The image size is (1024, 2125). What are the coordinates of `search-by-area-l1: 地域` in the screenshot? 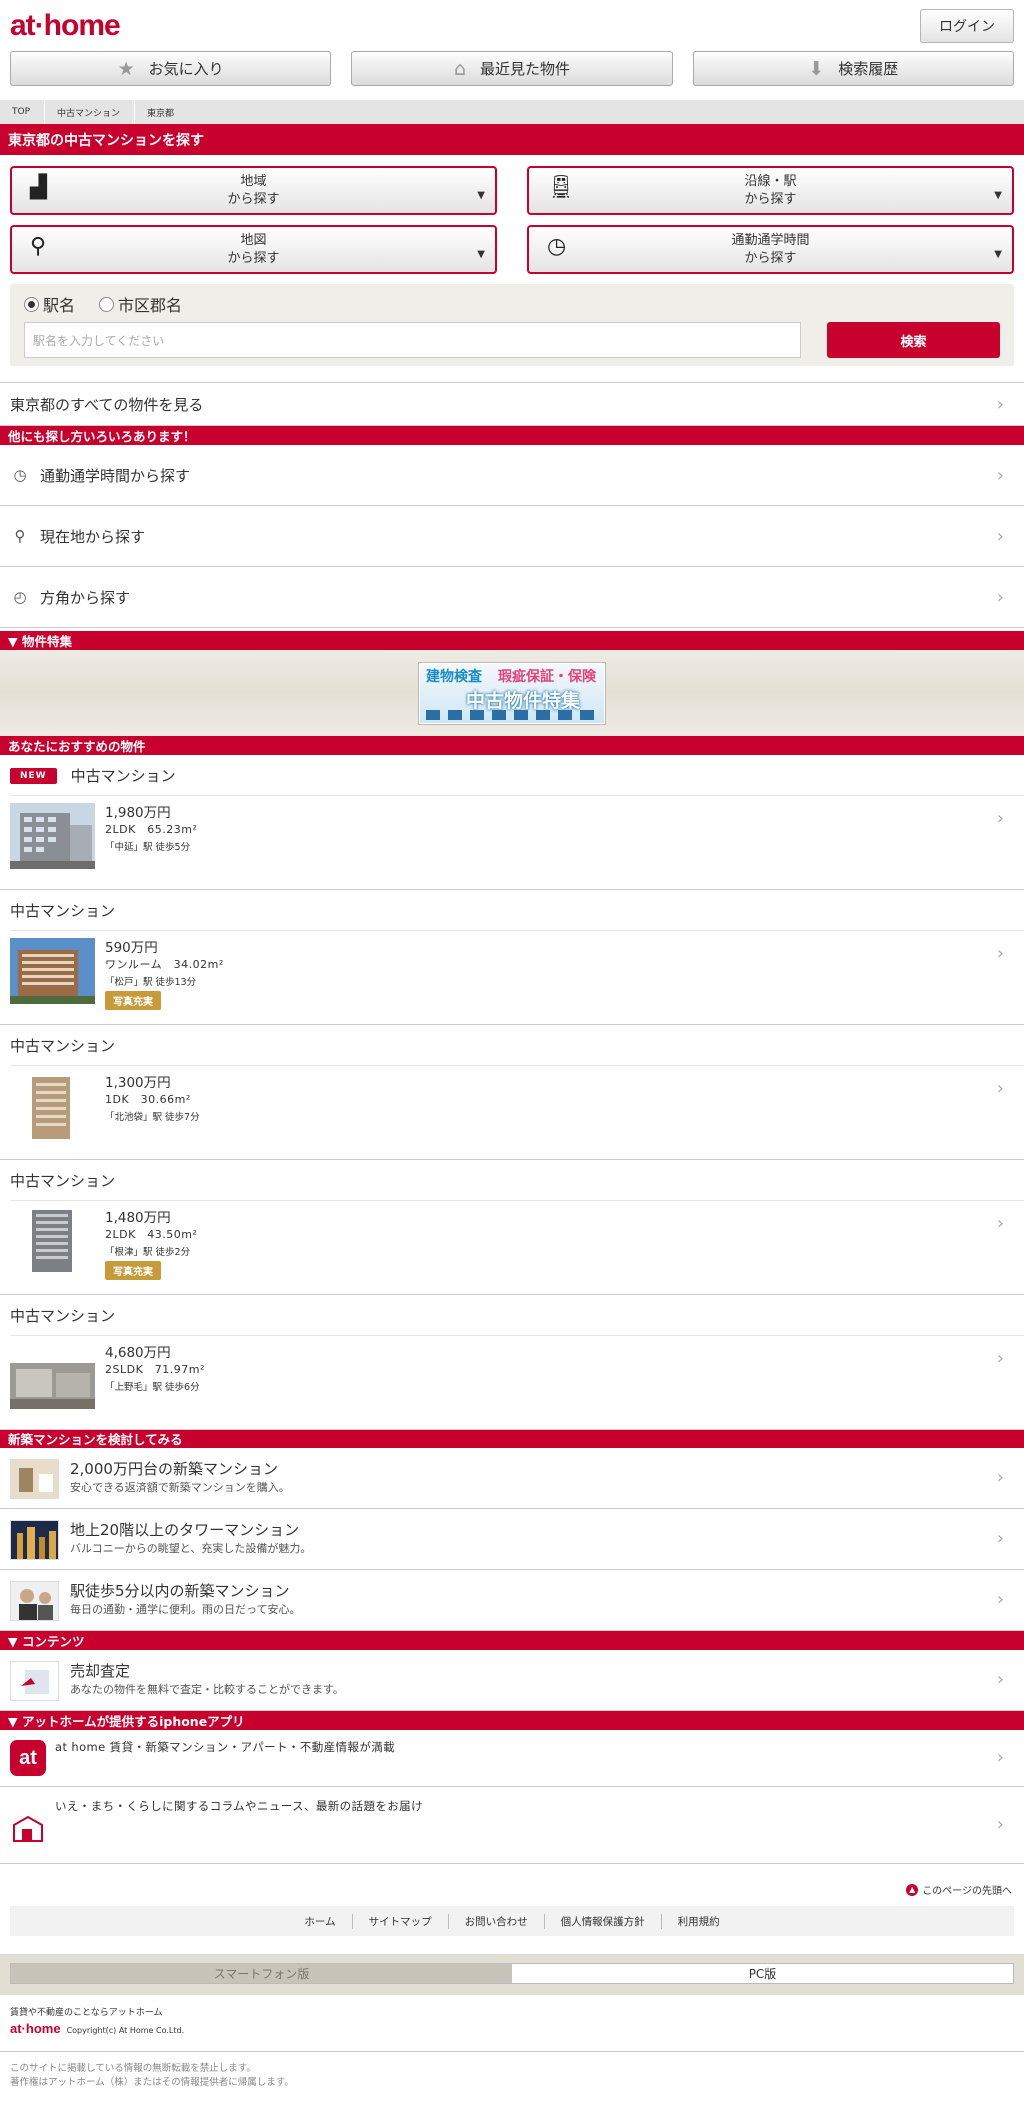 It's located at (253, 181).